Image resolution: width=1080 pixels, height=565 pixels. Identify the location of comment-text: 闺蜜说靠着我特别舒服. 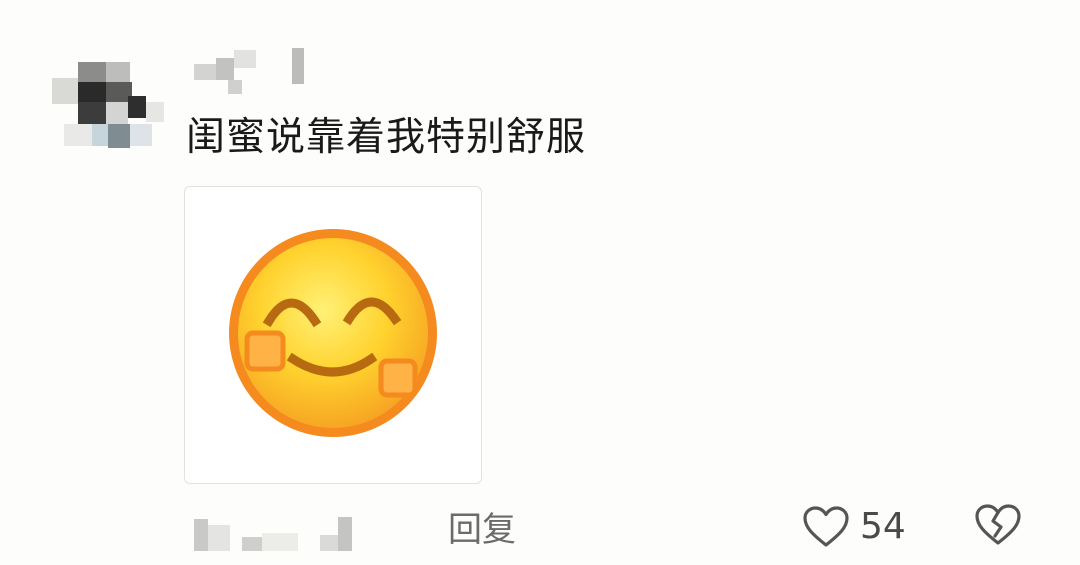
(386, 137).